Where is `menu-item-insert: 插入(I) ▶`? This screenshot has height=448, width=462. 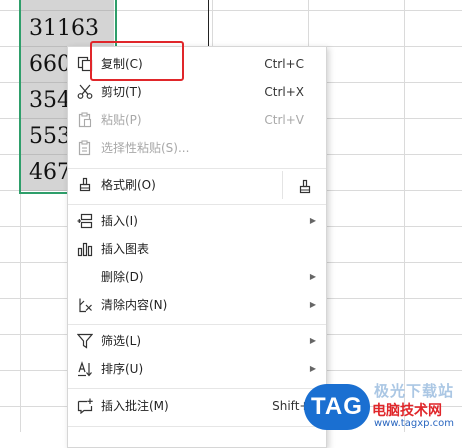
menu-item-insert: 插入(I) ▶ is located at coordinates (197, 221).